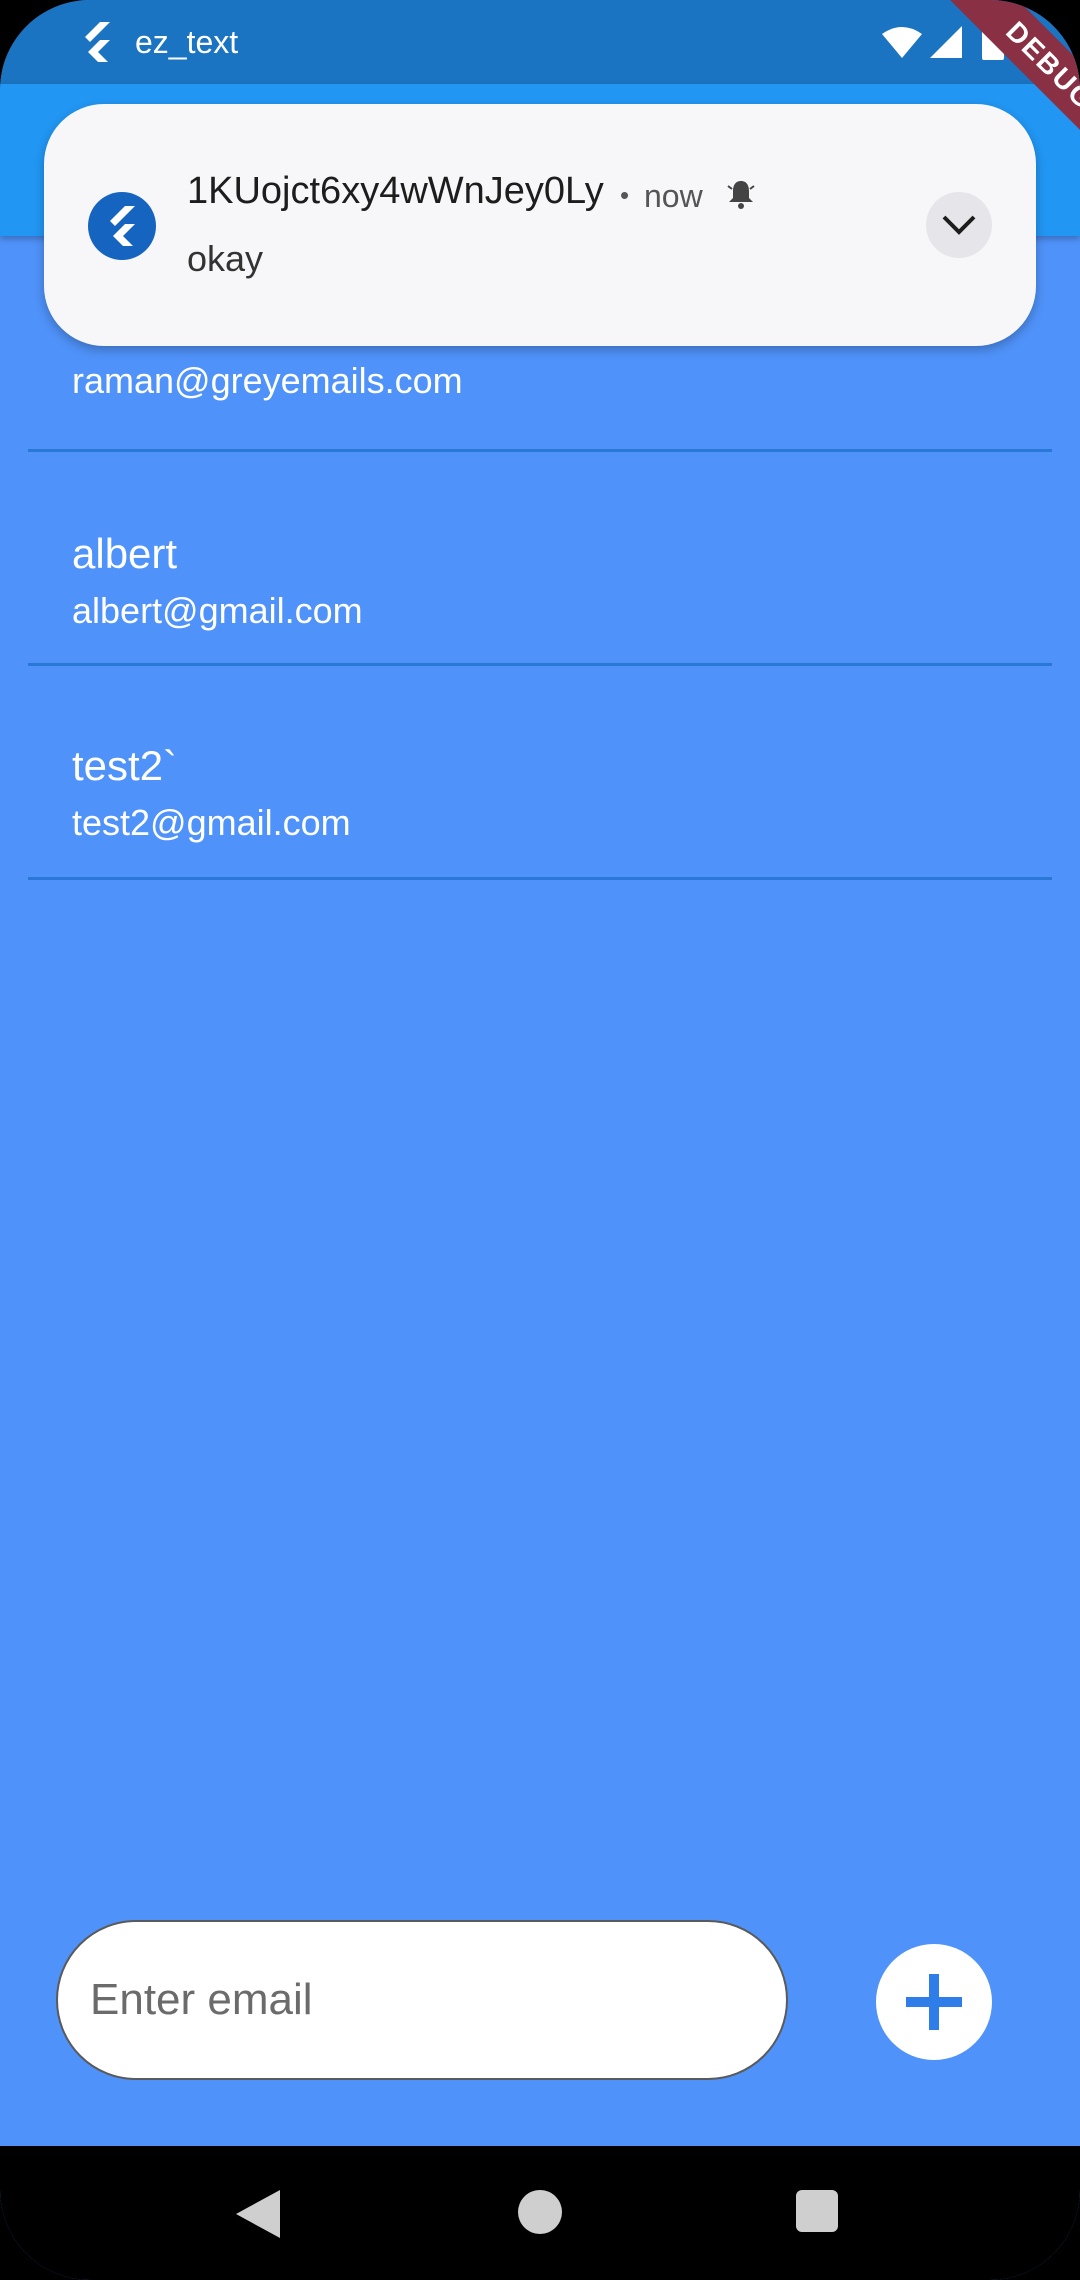 The width and height of the screenshot is (1080, 2280). Describe the element at coordinates (258, 2214) in the screenshot. I see `back-icon` at that location.